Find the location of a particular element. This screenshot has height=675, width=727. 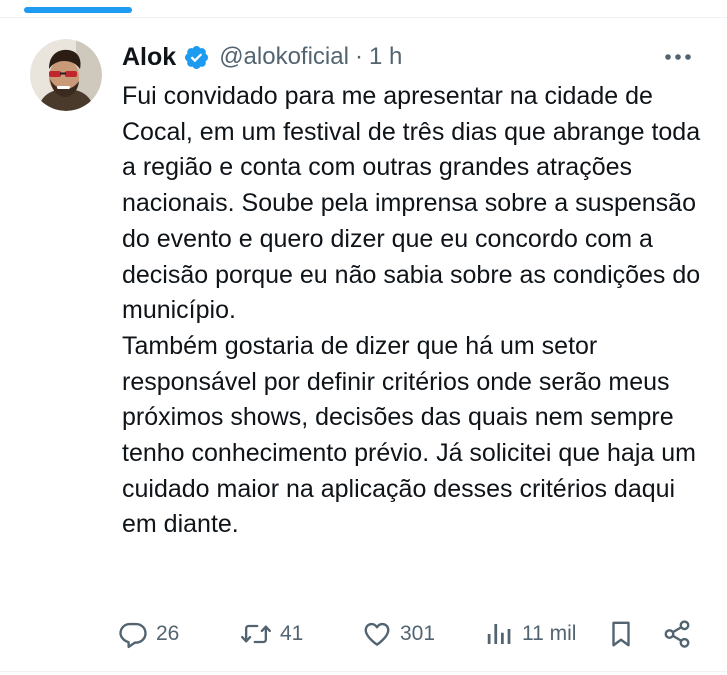

action-bar: 26 41 301 11 mil is located at coordinates (408, 634).